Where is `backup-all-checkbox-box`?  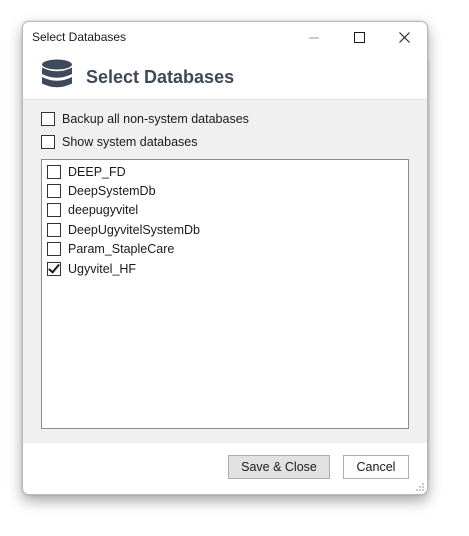
backup-all-checkbox-box is located at coordinates (48, 119).